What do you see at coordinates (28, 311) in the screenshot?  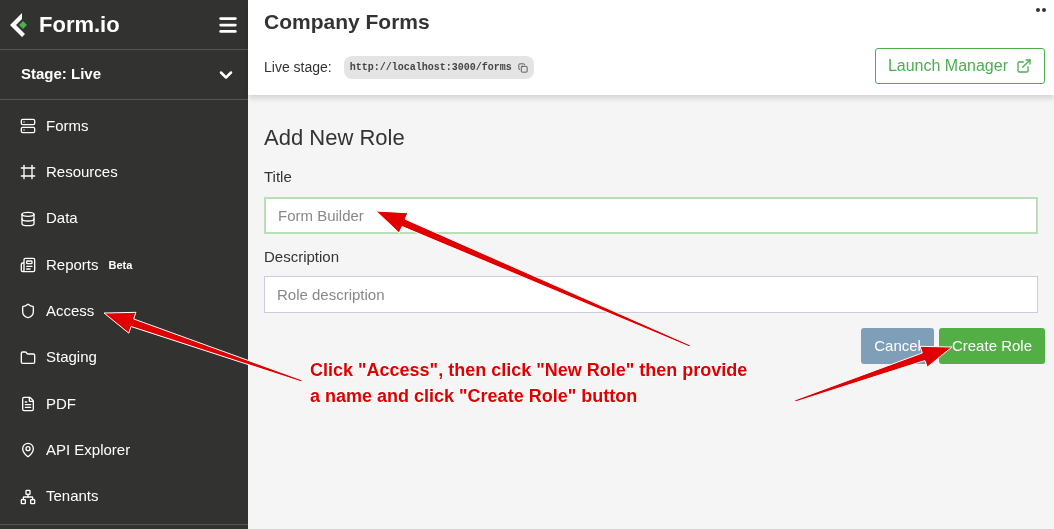 I see `shield-icon` at bounding box center [28, 311].